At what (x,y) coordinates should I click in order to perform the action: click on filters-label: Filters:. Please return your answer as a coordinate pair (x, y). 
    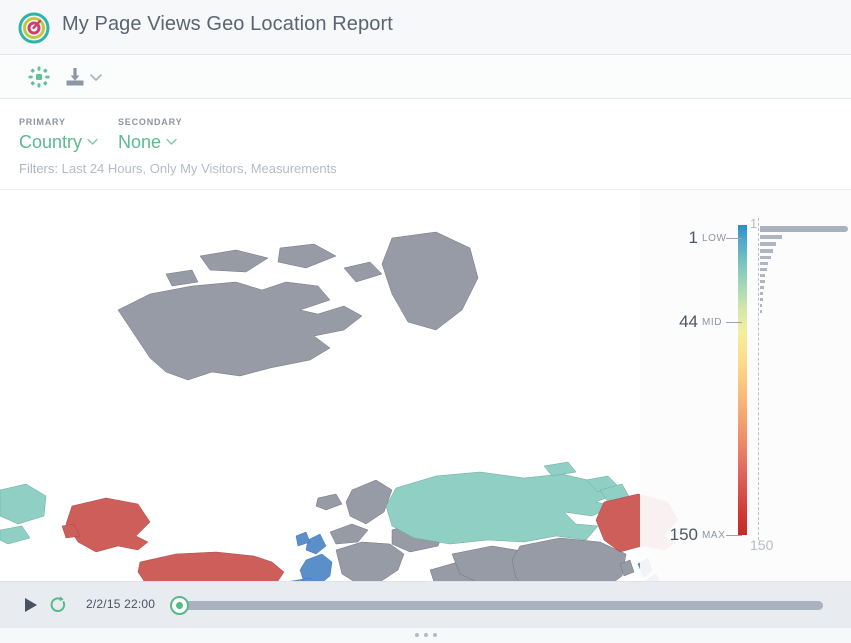
    Looking at the image, I should click on (38, 168).